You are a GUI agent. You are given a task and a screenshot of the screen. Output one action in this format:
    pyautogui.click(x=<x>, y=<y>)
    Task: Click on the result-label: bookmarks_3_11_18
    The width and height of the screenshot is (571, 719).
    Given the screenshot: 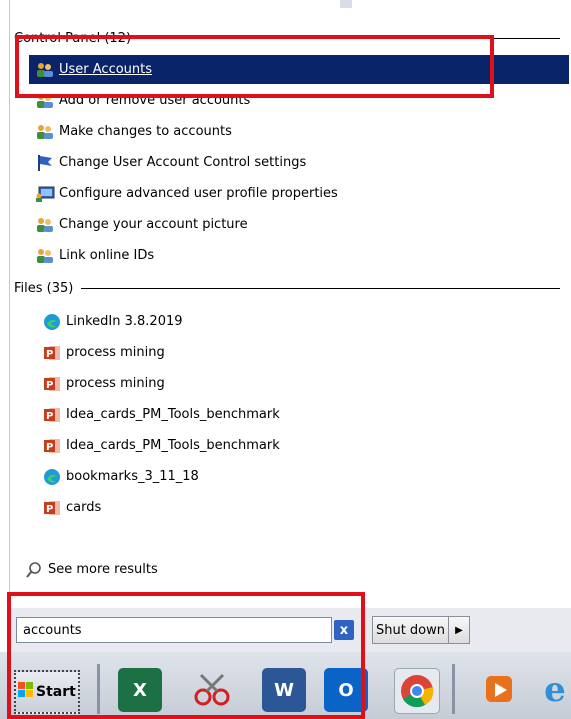 What is the action you would take?
    pyautogui.click(x=132, y=476)
    